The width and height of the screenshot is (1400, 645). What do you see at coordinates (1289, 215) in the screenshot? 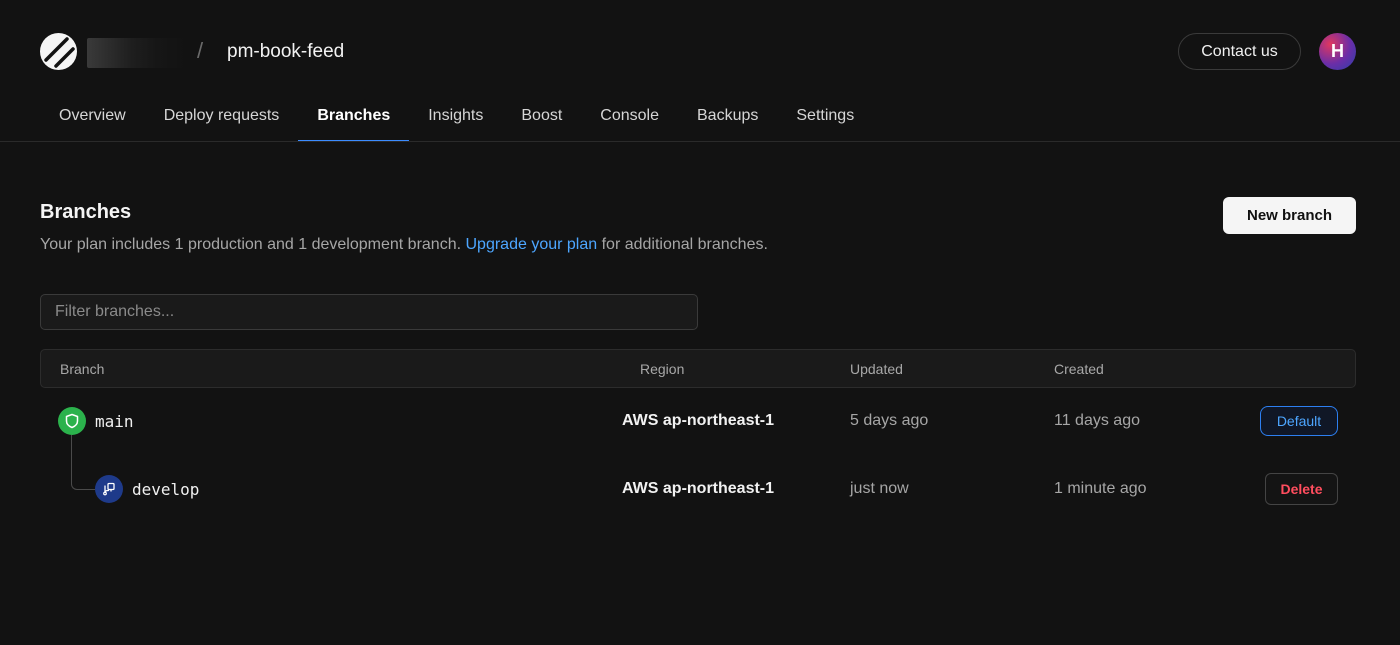
I see `new-branch-button: New branch` at bounding box center [1289, 215].